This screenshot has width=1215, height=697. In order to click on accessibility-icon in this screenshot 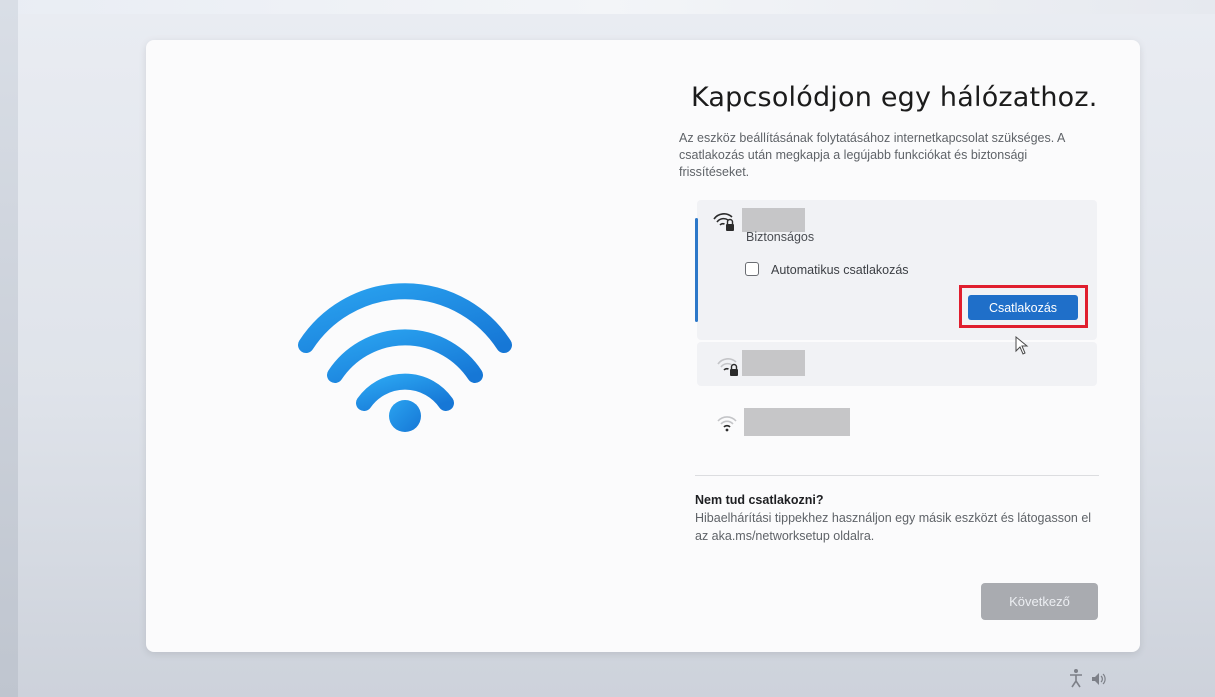, I will do `click(1076, 678)`.